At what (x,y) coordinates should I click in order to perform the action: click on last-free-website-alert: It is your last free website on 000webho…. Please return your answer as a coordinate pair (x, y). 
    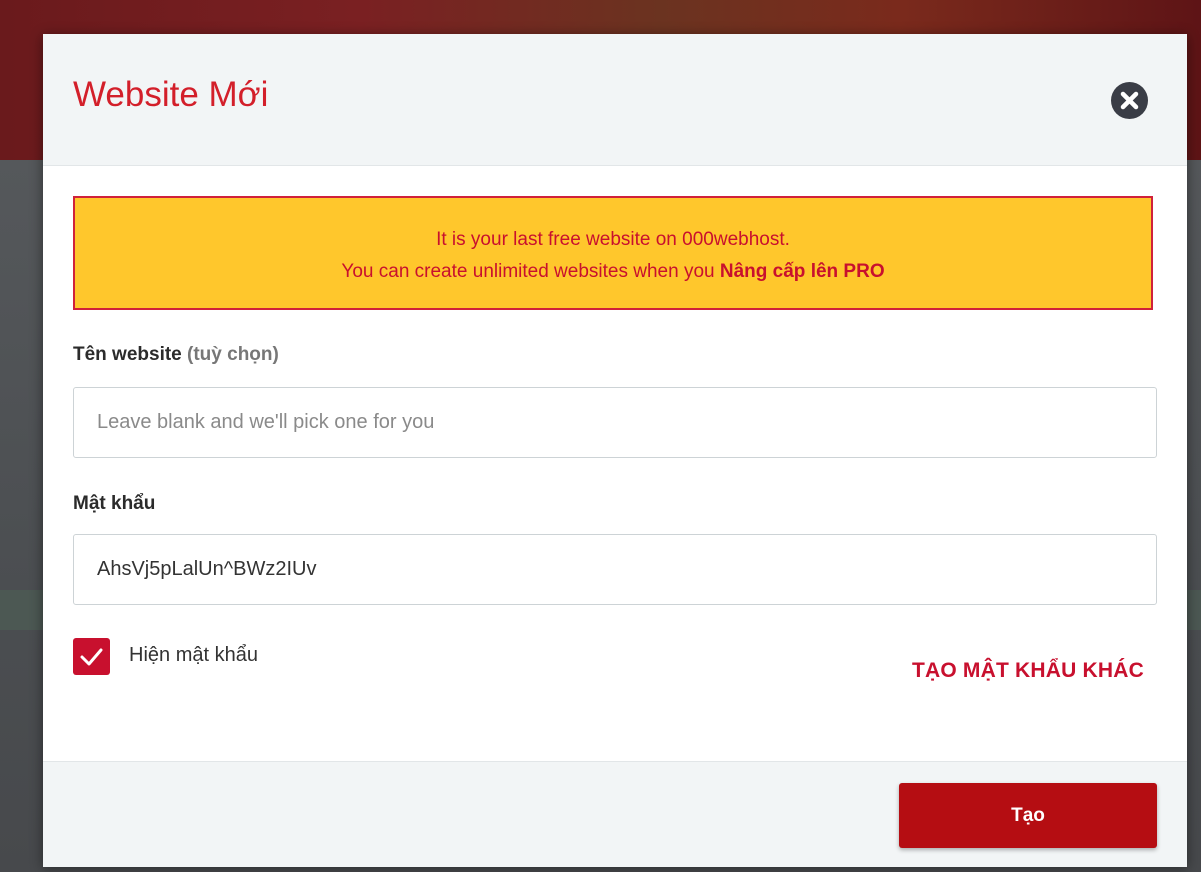
    Looking at the image, I should click on (613, 253).